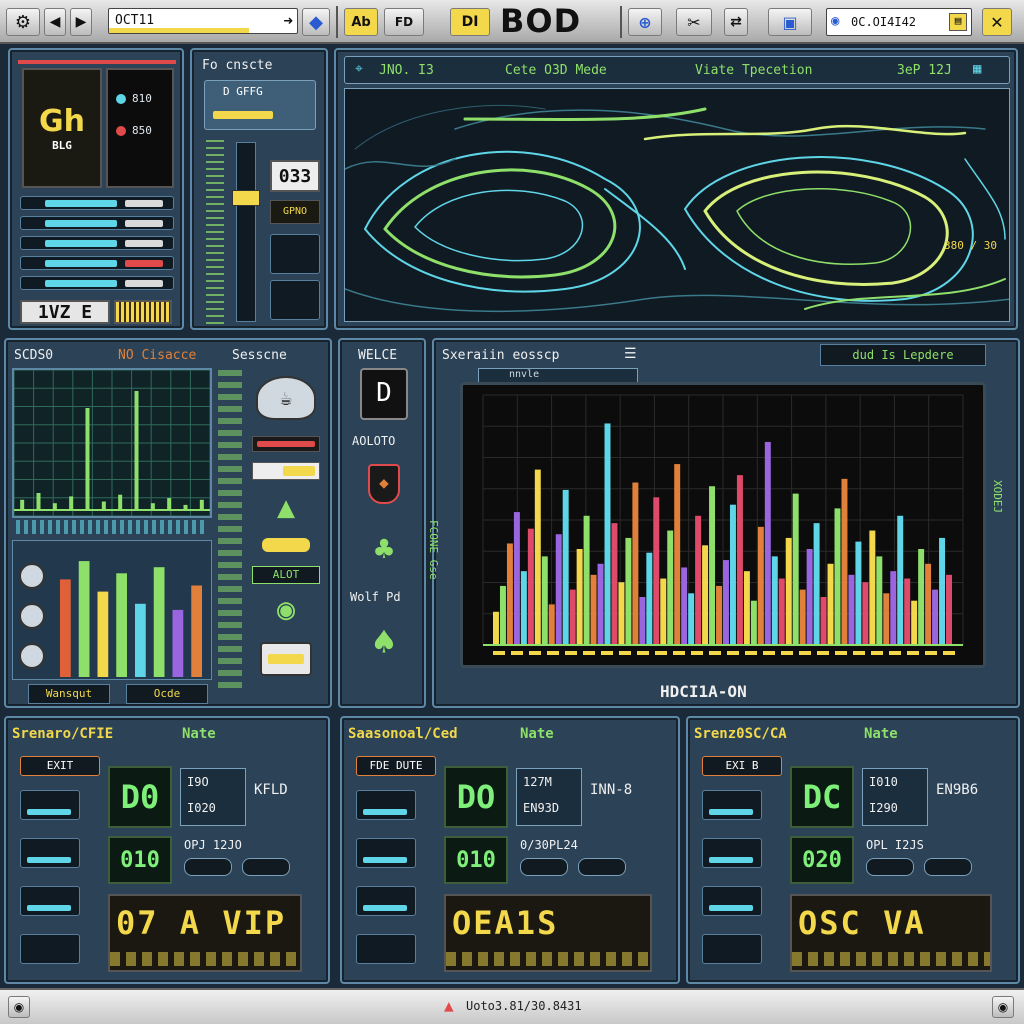 This screenshot has width=1024, height=1024. I want to click on channel-value, so click(144, 263).